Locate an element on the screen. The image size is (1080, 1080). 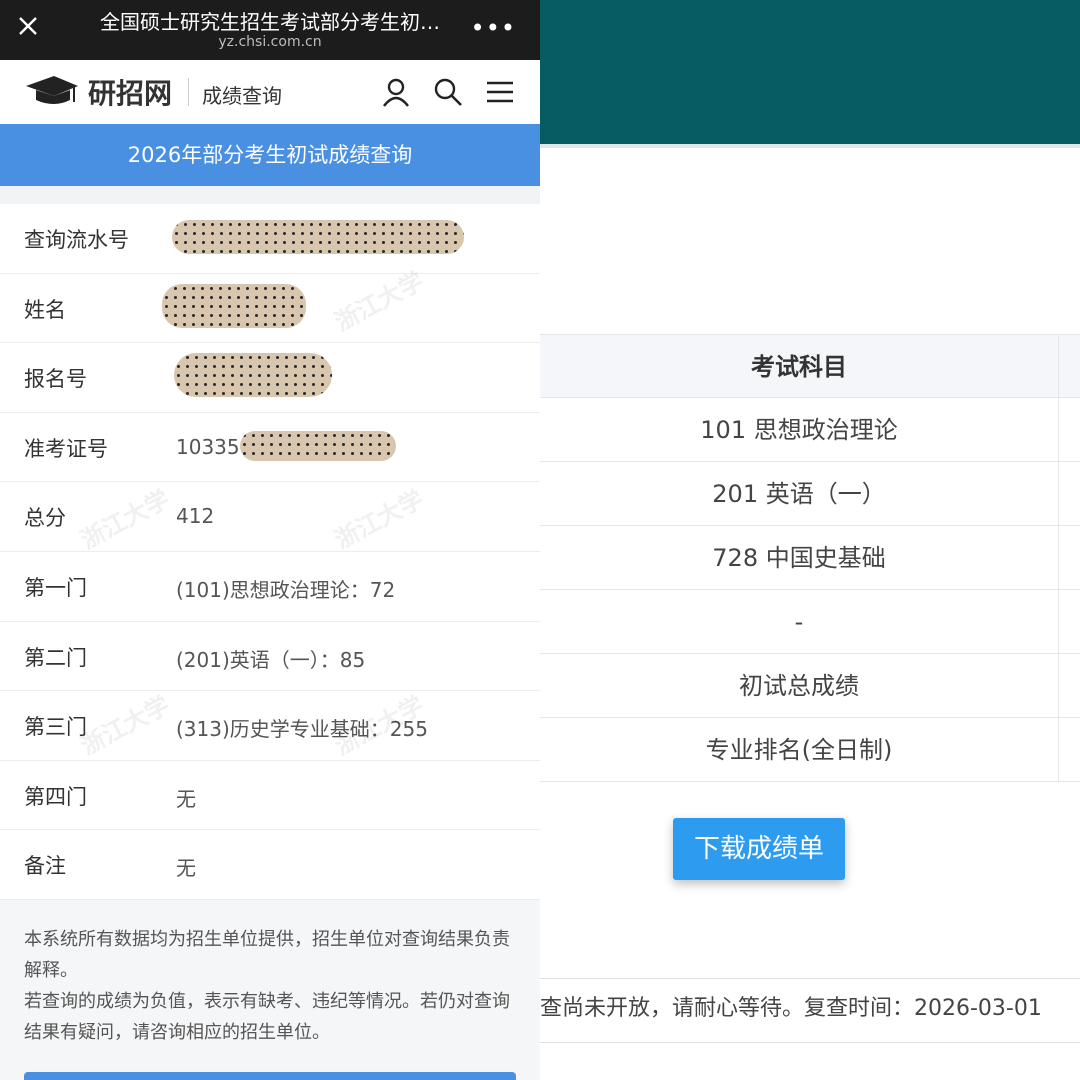
notice-text: 本系统所有数据均为招生单位提供，招生单位对查询结果负责解释。 is located at coordinates (267, 955).